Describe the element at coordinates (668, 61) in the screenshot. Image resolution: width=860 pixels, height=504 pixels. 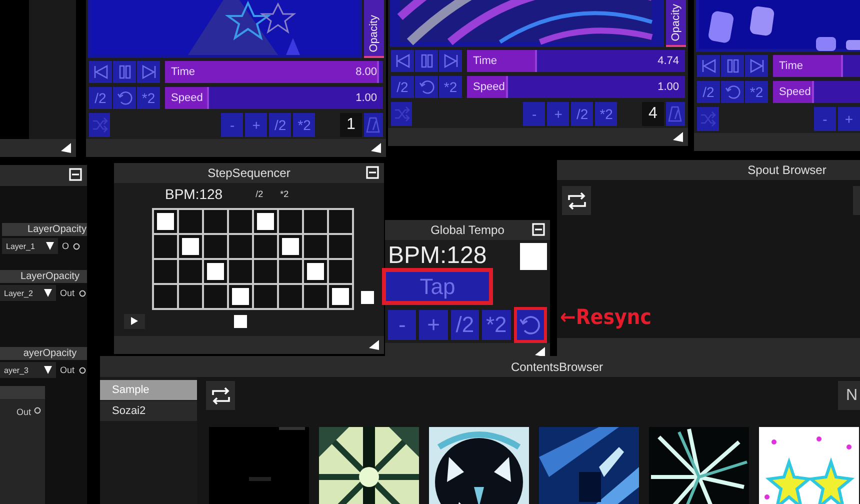
I see `slider-value: 4.74` at that location.